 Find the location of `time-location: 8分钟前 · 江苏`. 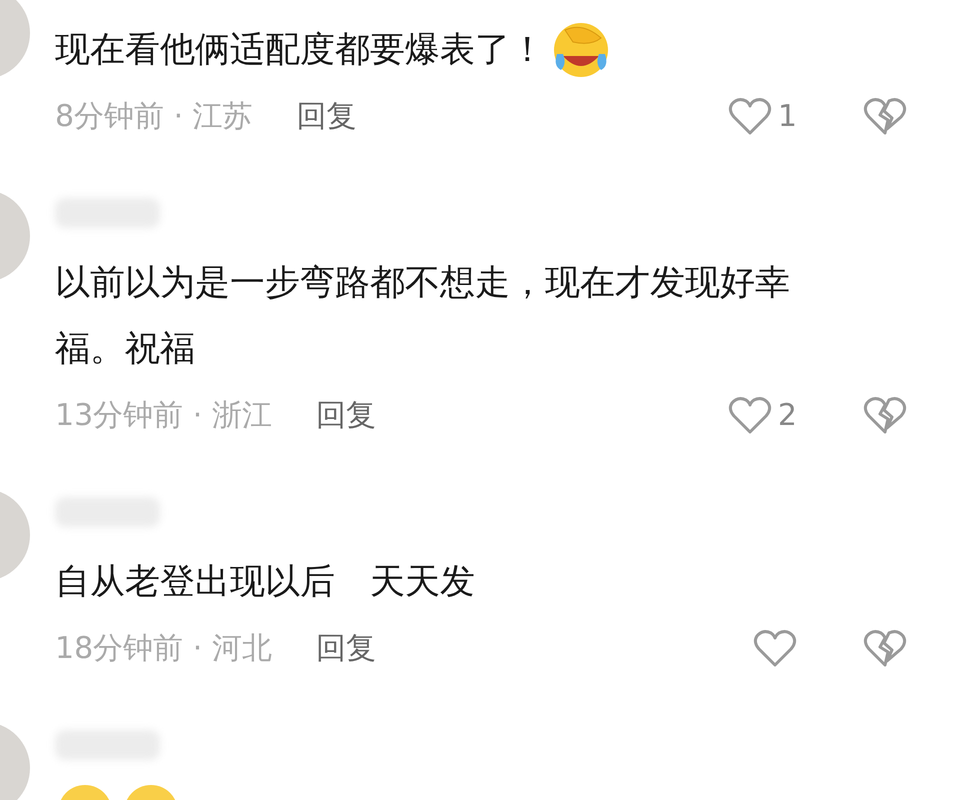

time-location: 8分钟前 · 江苏 is located at coordinates (154, 117).